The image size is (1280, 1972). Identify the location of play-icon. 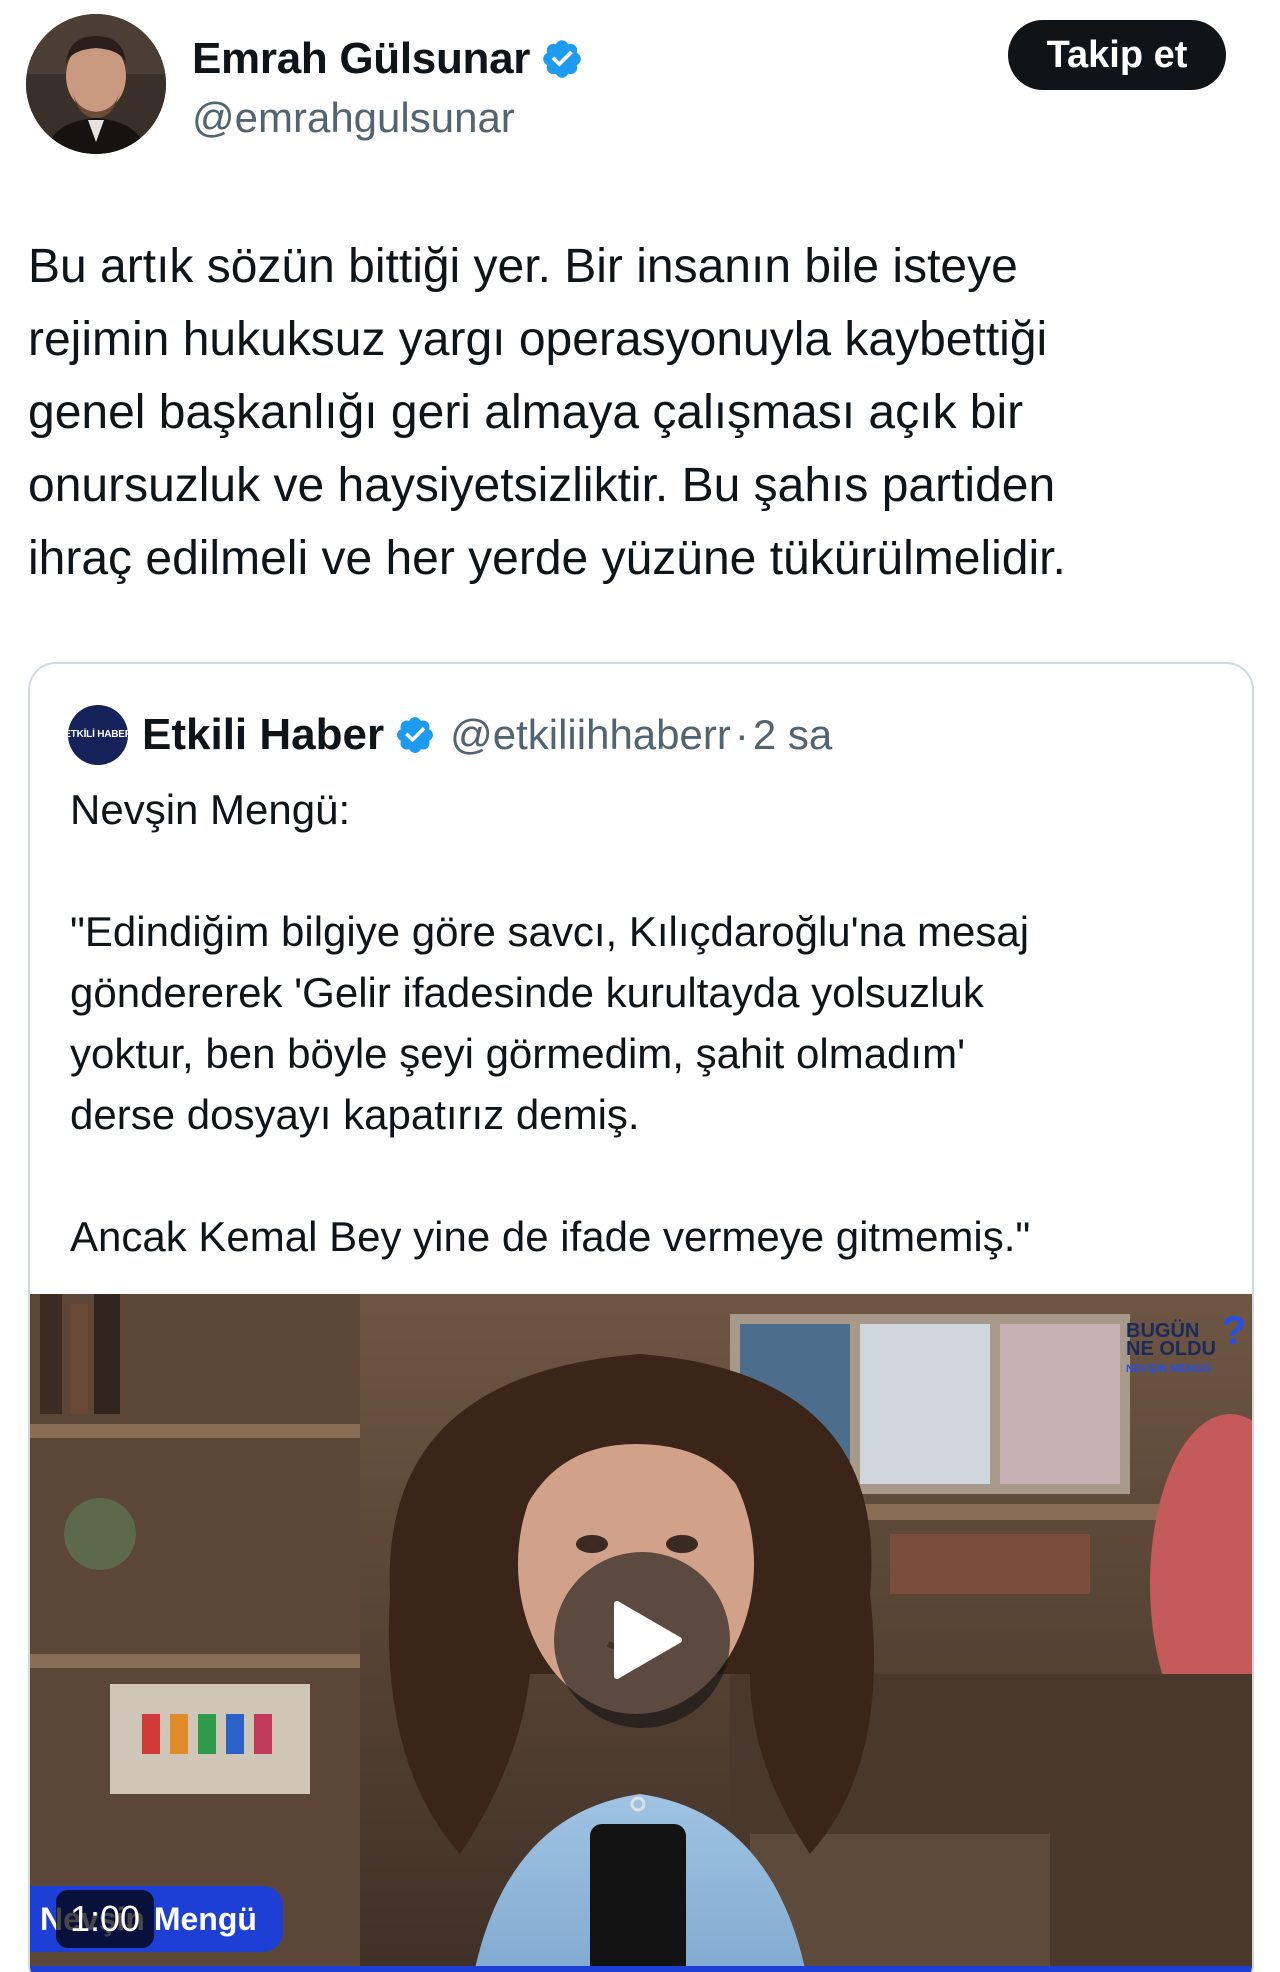
(648, 1640).